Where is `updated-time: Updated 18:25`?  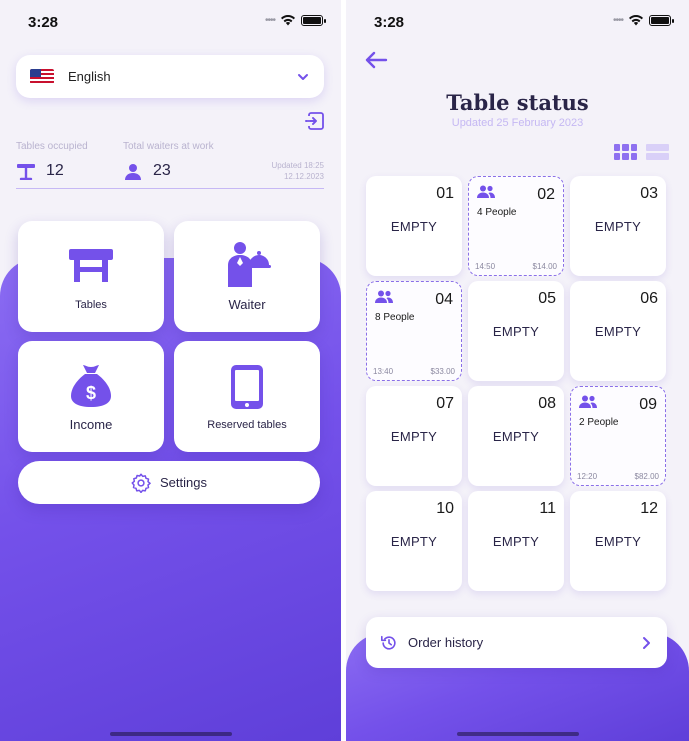 updated-time: Updated 18:25 is located at coordinates (298, 165).